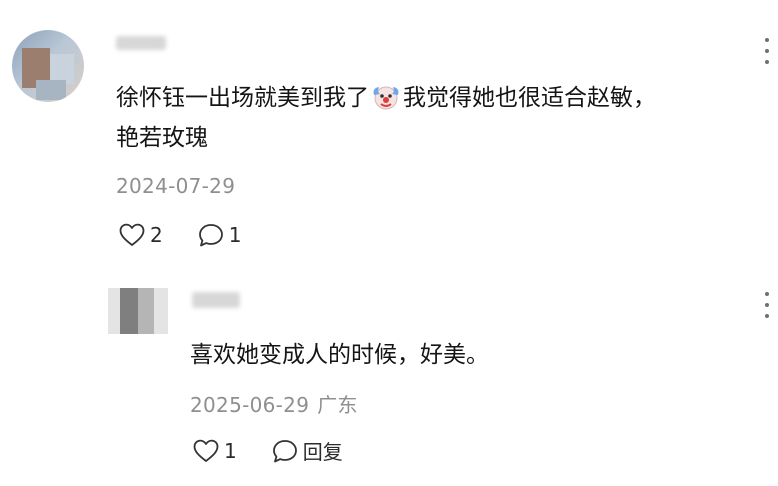  I want to click on reply-date: 2025-06-29, so click(250, 405).